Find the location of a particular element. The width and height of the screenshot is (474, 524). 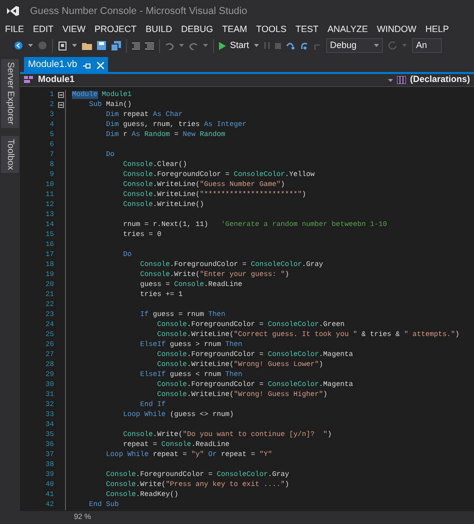

save-icon is located at coordinates (101, 45).